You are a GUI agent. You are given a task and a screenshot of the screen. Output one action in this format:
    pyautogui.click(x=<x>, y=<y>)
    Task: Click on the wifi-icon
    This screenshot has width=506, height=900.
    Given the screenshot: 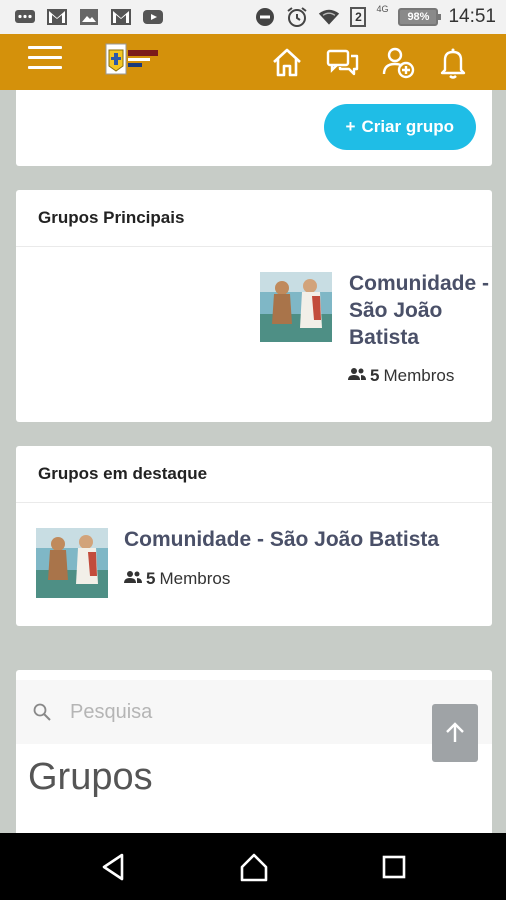 What is the action you would take?
    pyautogui.click(x=329, y=17)
    